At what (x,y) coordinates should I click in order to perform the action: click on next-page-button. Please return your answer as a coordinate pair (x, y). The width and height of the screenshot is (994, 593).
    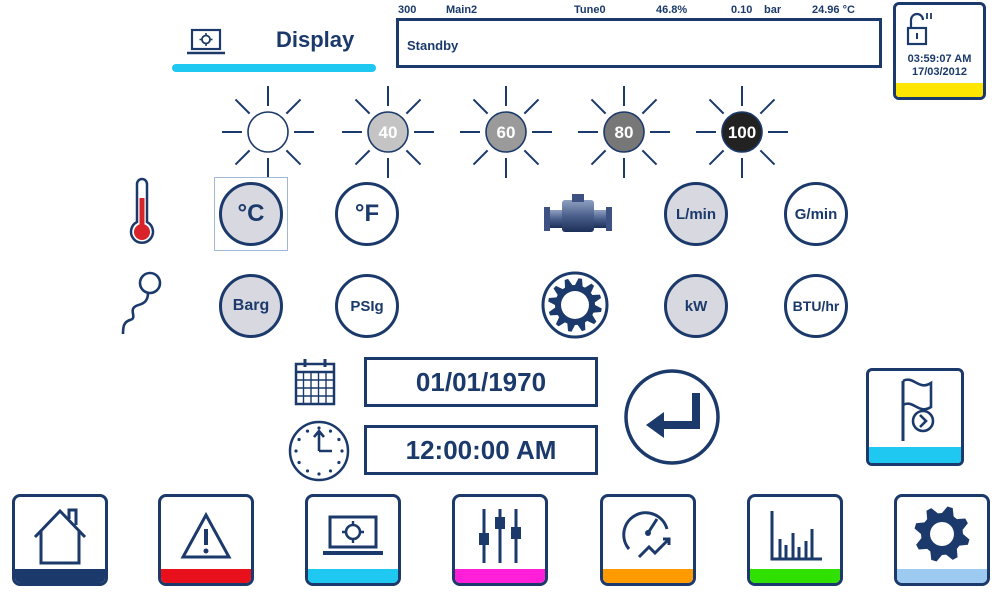
    Looking at the image, I should click on (915, 417).